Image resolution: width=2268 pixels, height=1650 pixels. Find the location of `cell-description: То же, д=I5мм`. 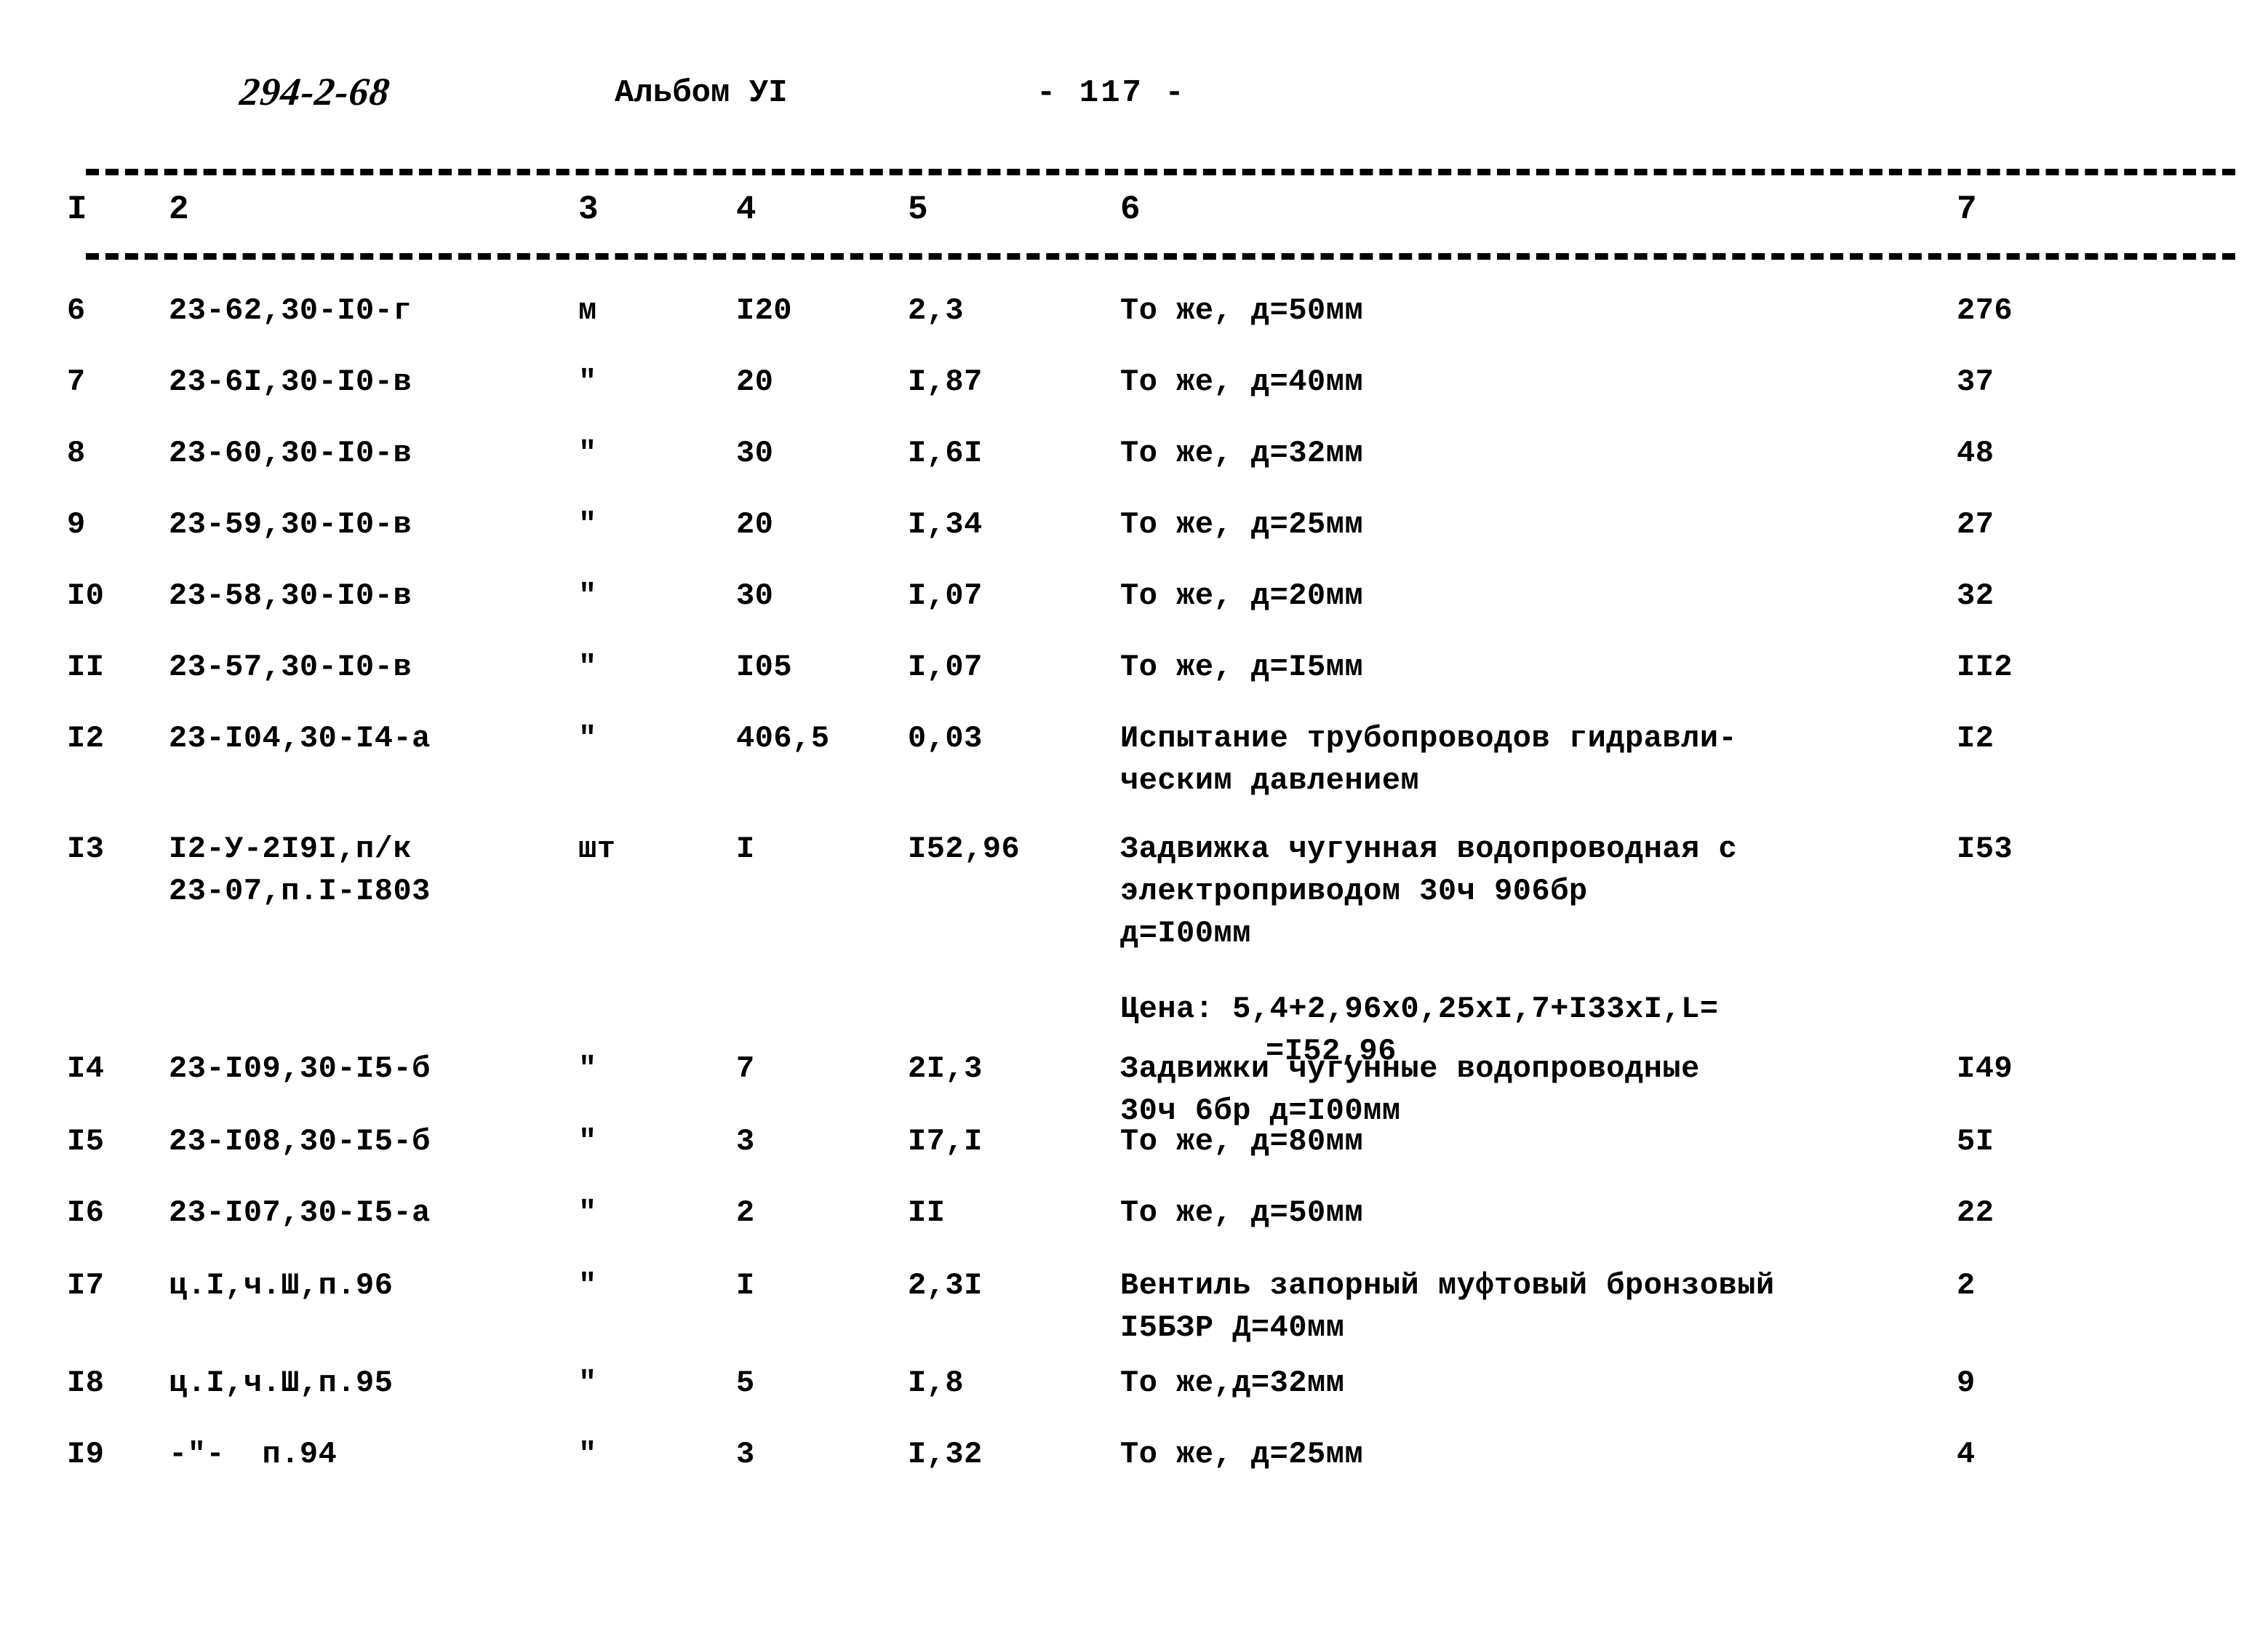

cell-description: То же, д=I5мм is located at coordinates (1242, 667).